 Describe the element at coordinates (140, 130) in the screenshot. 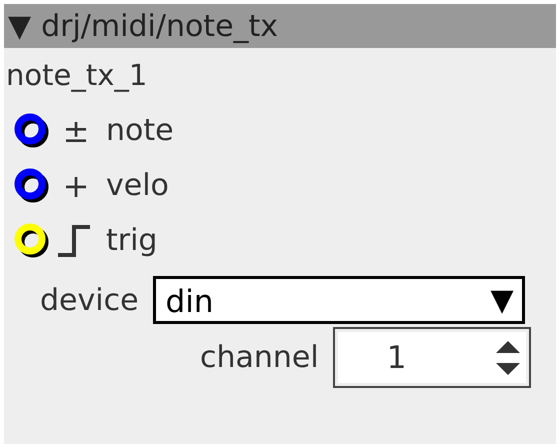

I see `port-label: note` at that location.